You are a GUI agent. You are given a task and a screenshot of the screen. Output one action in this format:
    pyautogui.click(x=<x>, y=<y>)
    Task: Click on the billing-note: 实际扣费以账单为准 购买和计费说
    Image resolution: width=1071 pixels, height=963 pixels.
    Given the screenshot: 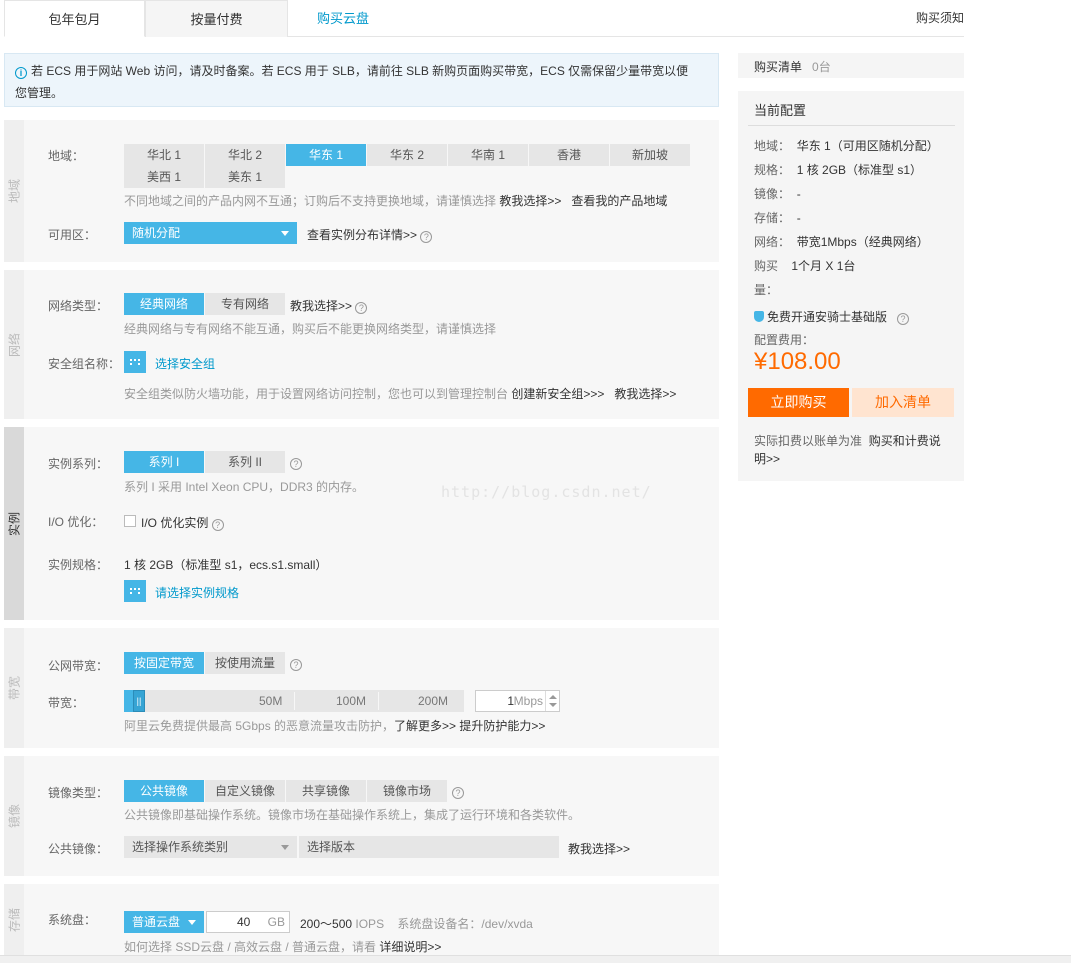 What is the action you would take?
    pyautogui.click(x=847, y=441)
    